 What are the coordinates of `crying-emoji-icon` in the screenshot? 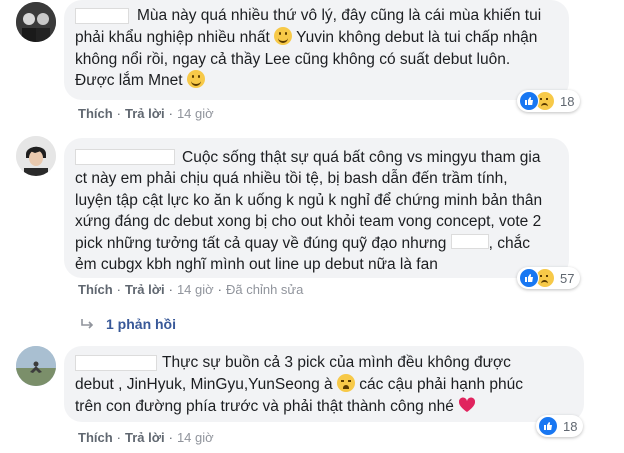 It's located at (345, 383).